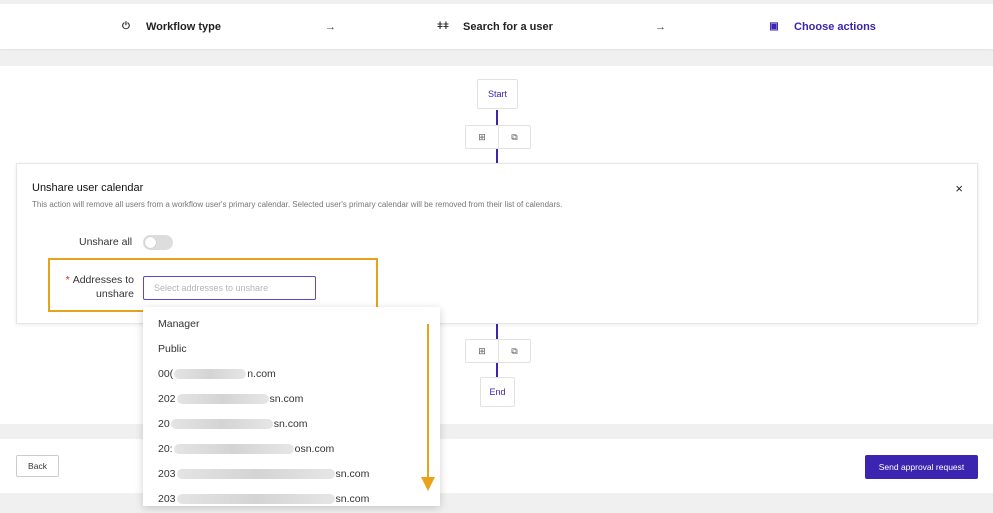  What do you see at coordinates (164, 424) in the screenshot?
I see `option-text-start: 20` at bounding box center [164, 424].